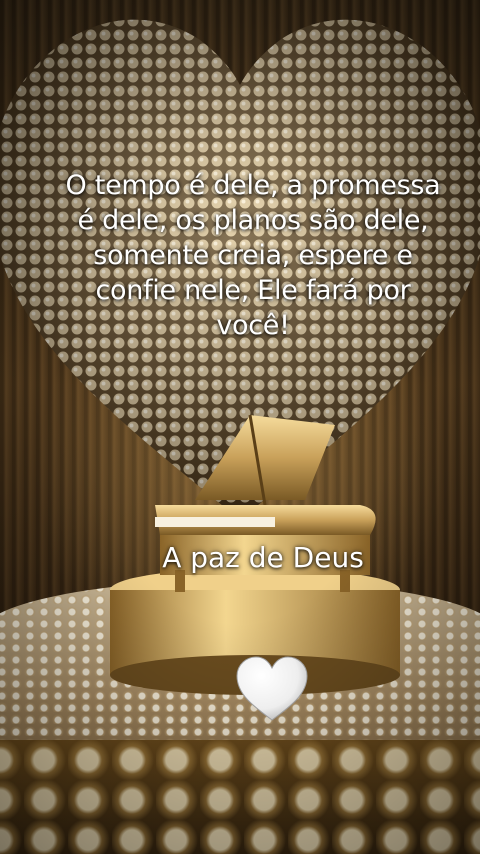 The height and width of the screenshot is (854, 480). Describe the element at coordinates (240, 797) in the screenshot. I see `gold-flower-border` at that location.